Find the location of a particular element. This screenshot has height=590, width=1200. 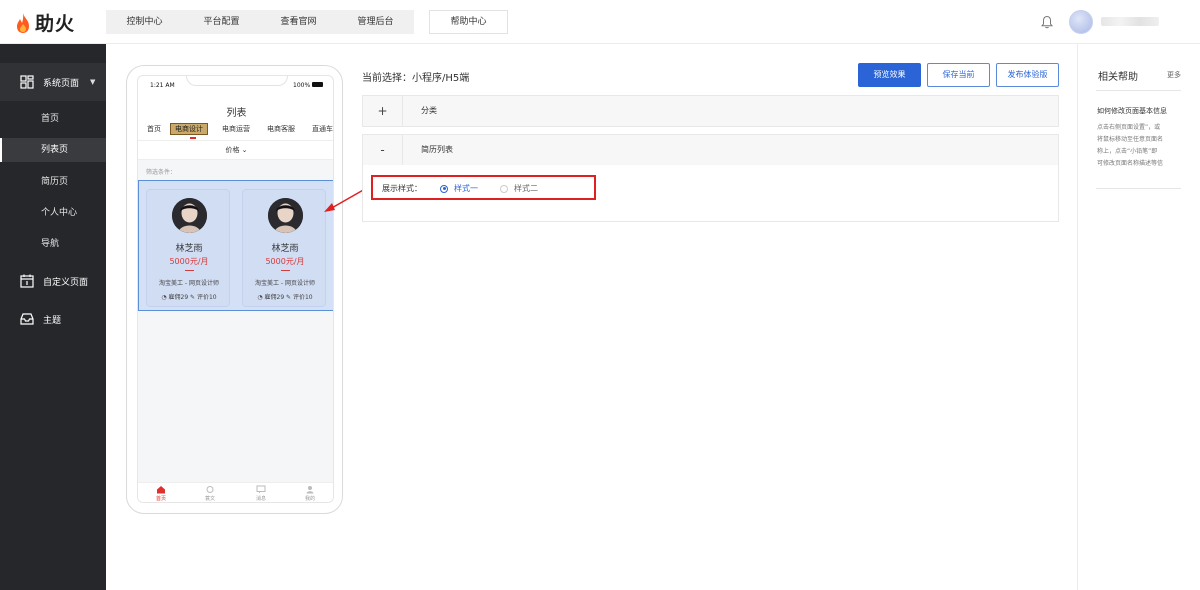

status-time: 1:21 AM is located at coordinates (162, 85).